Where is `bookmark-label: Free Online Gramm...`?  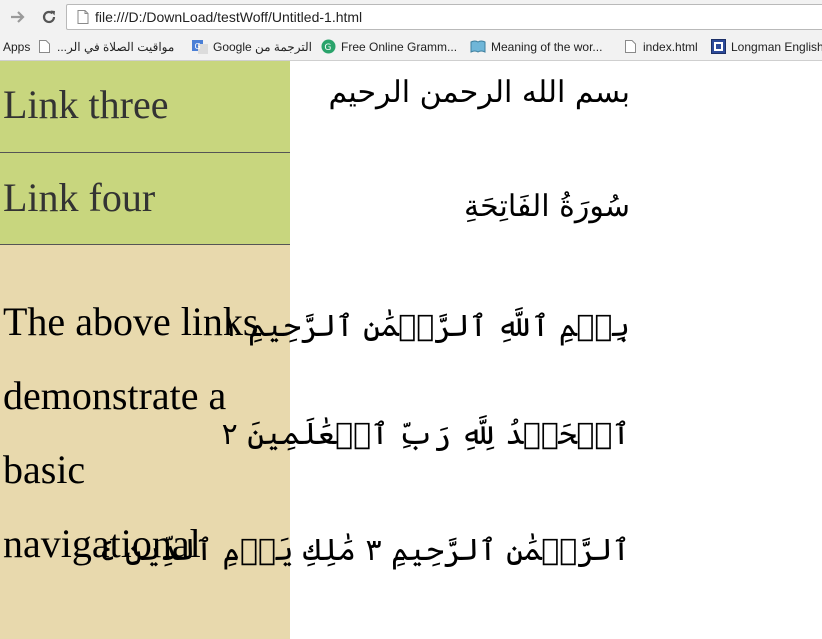
bookmark-label: Free Online Gramm... is located at coordinates (399, 46).